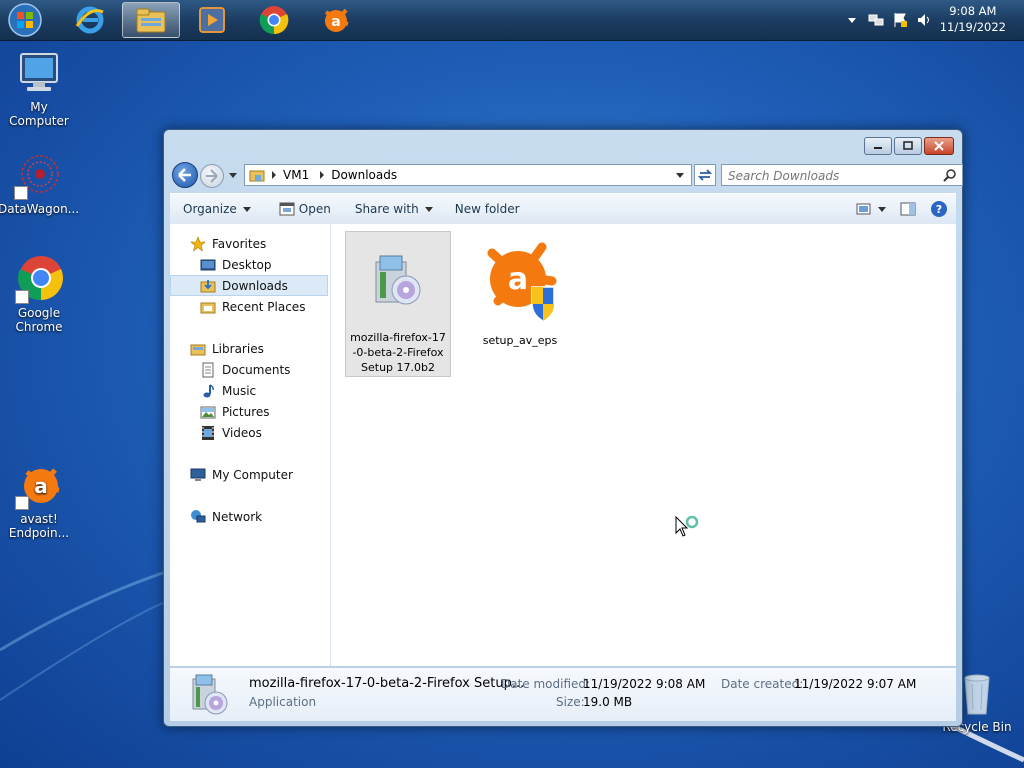 The width and height of the screenshot is (1024, 768). What do you see at coordinates (208, 432) in the screenshot?
I see `videos-icon` at bounding box center [208, 432].